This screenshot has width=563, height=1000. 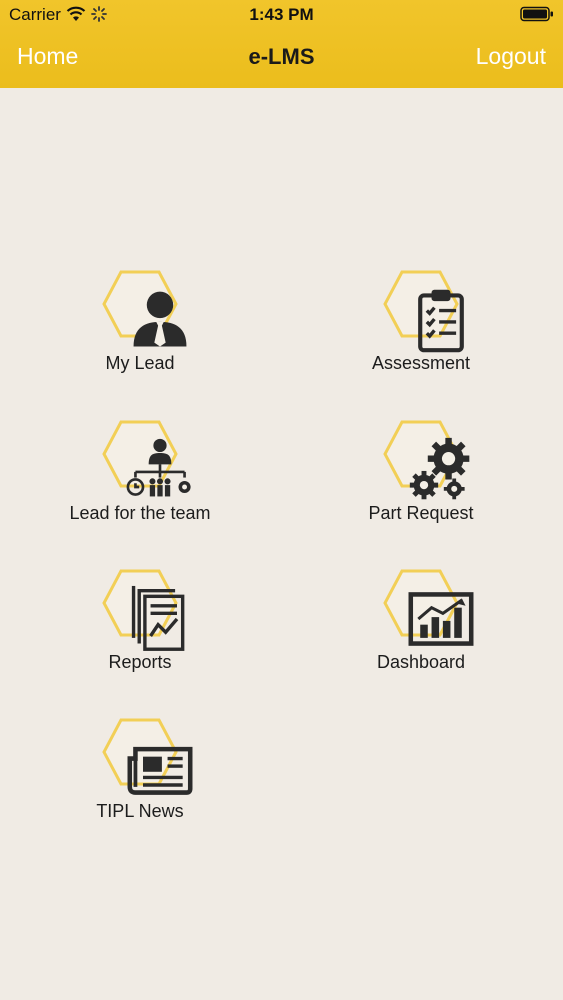 I want to click on menu-tile-part-request: Part Request, so click(x=421, y=485).